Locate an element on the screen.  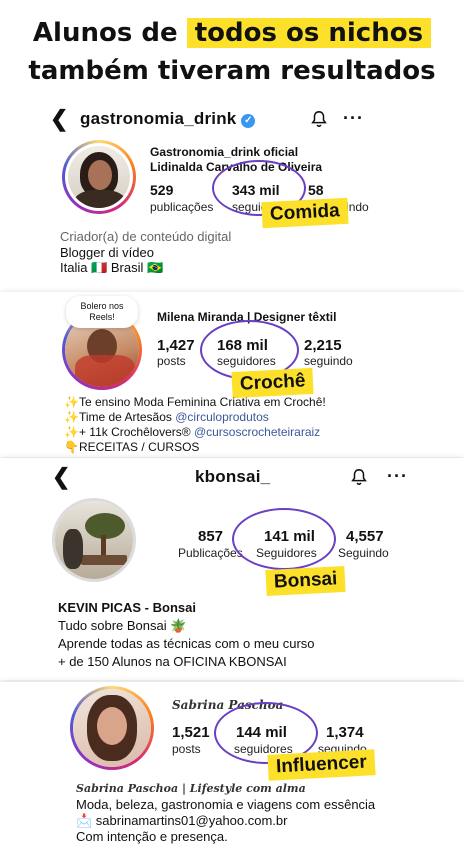
highlight-circle is located at coordinates (284, 539).